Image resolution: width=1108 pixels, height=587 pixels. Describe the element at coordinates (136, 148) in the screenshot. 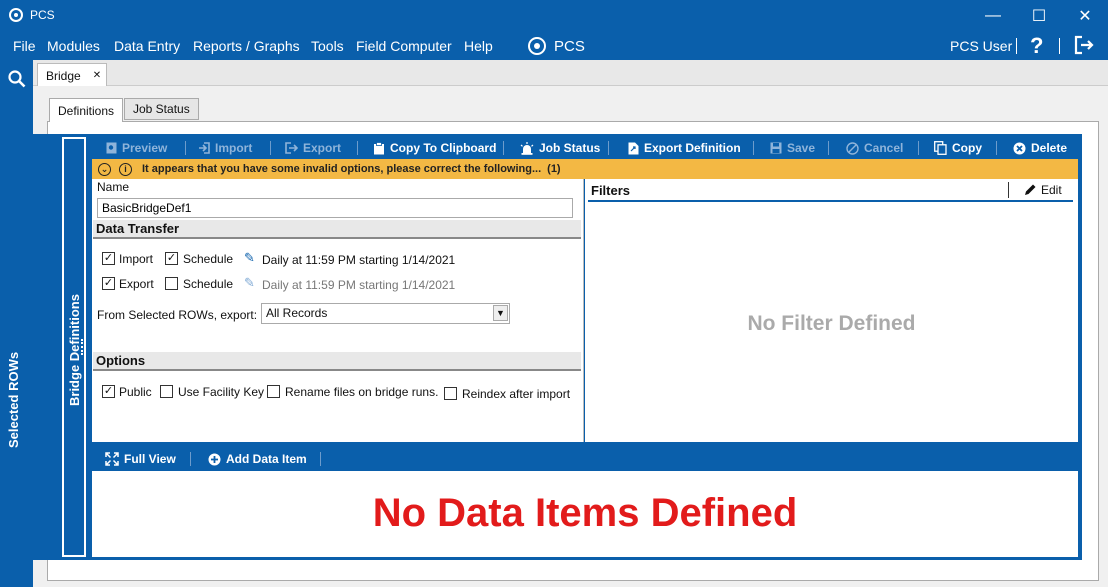

I see `preview-button: Preview` at that location.